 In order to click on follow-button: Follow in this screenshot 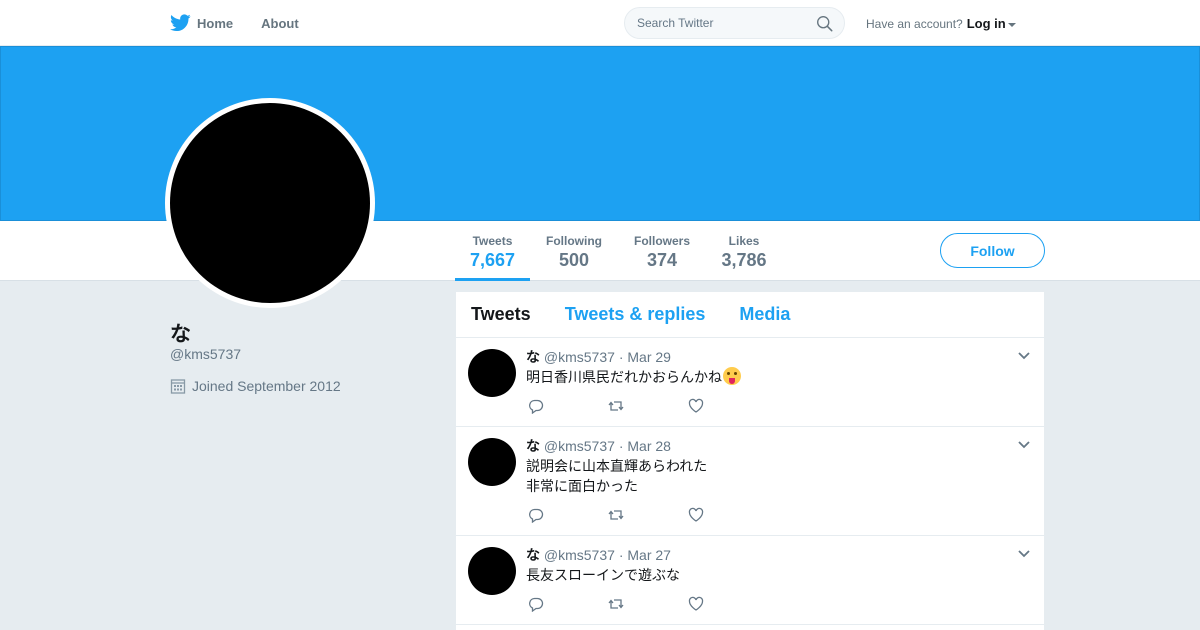, I will do `click(992, 250)`.